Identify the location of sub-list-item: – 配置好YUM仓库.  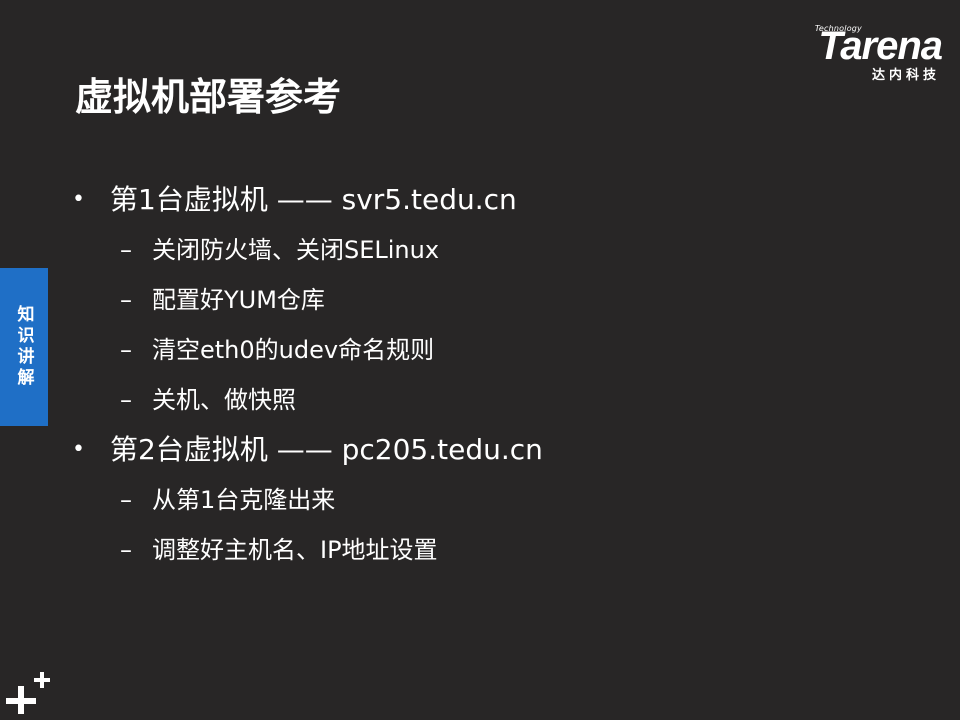
(502, 300).